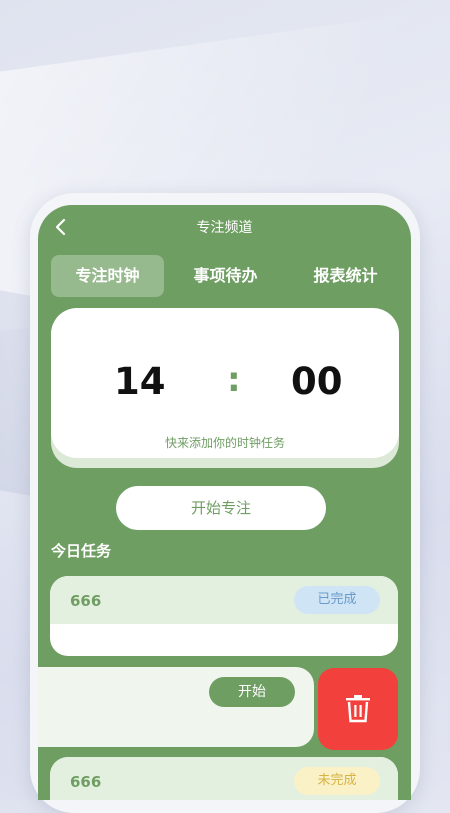  What do you see at coordinates (337, 781) in the screenshot?
I see `status-badge: 未完成` at bounding box center [337, 781].